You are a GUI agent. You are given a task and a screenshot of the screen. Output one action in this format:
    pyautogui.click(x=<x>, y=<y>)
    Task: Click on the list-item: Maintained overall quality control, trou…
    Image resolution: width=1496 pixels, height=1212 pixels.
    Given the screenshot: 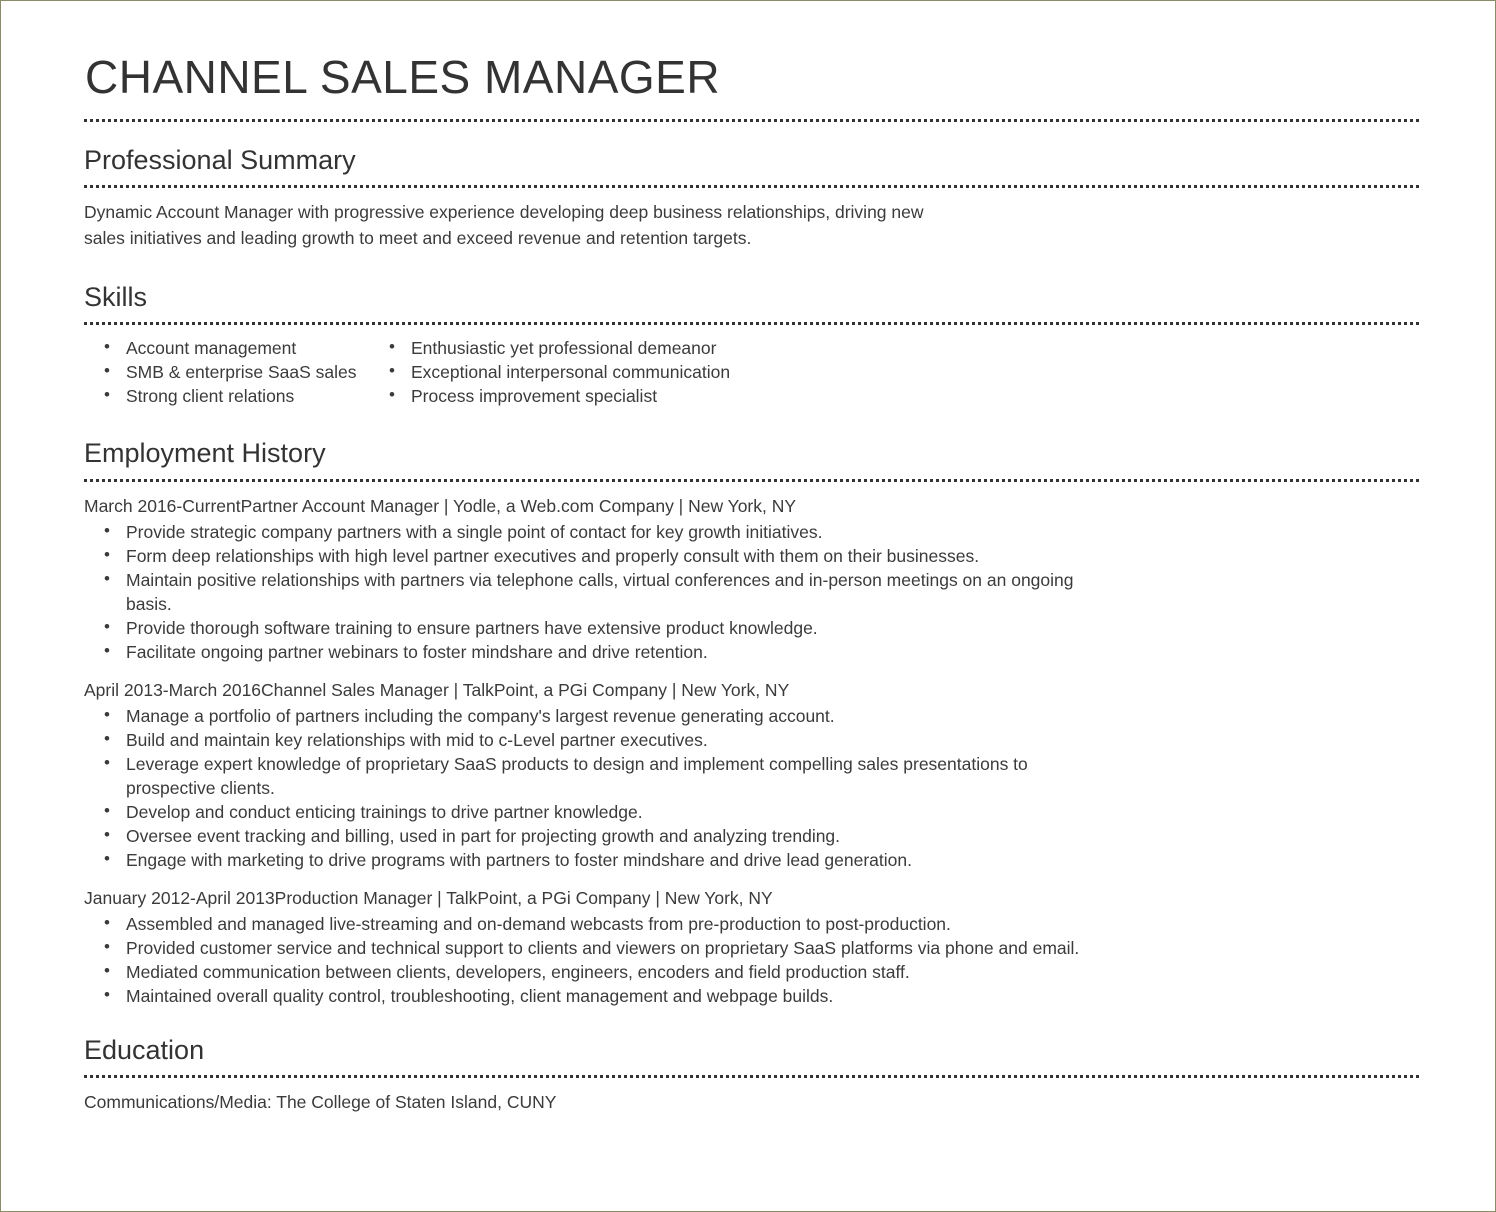 What is the action you would take?
    pyautogui.click(x=585, y=995)
    